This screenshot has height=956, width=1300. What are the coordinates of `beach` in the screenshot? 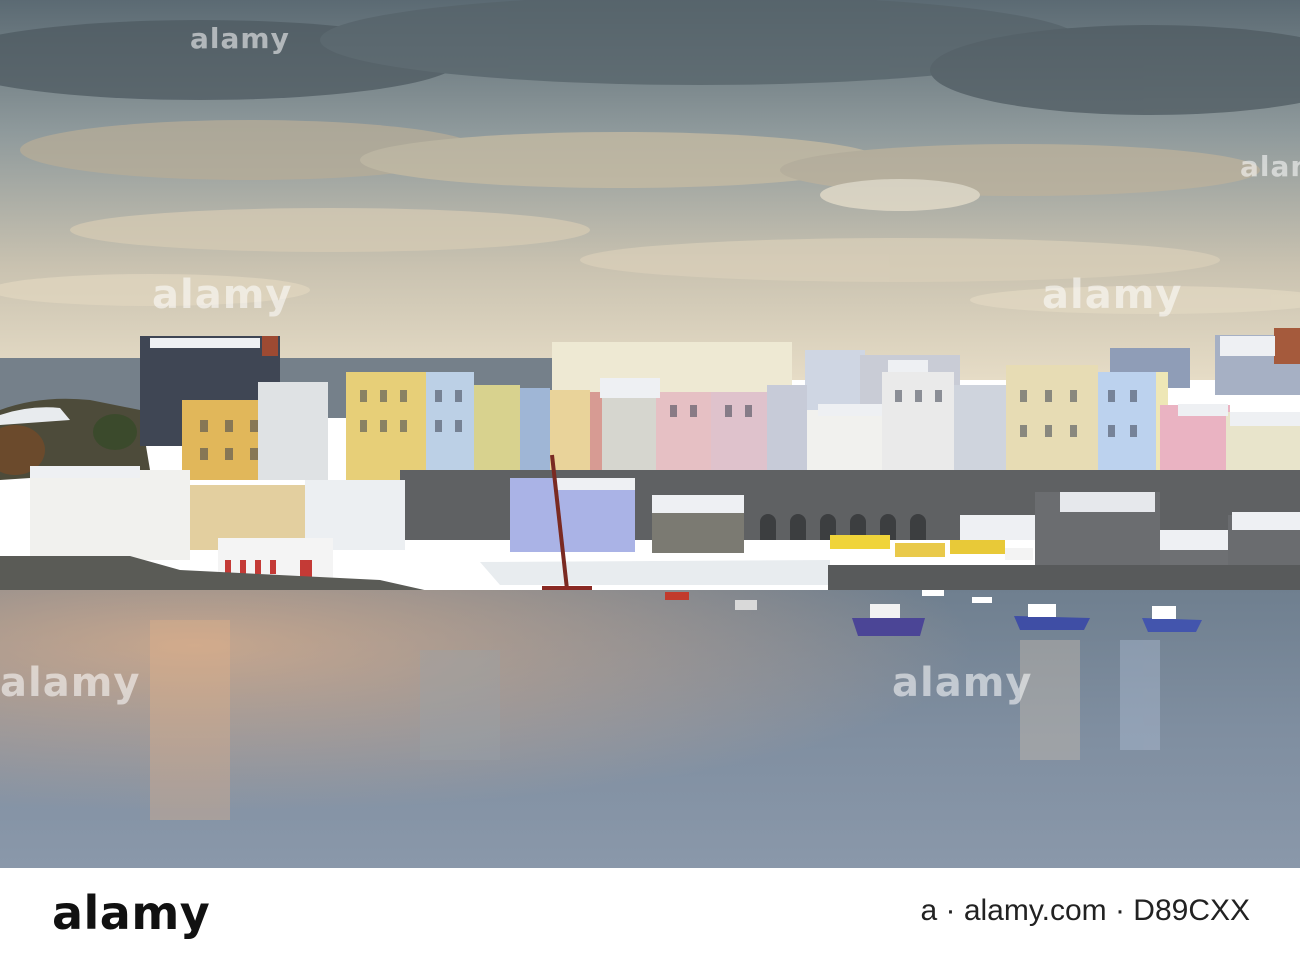 It's located at (655, 572).